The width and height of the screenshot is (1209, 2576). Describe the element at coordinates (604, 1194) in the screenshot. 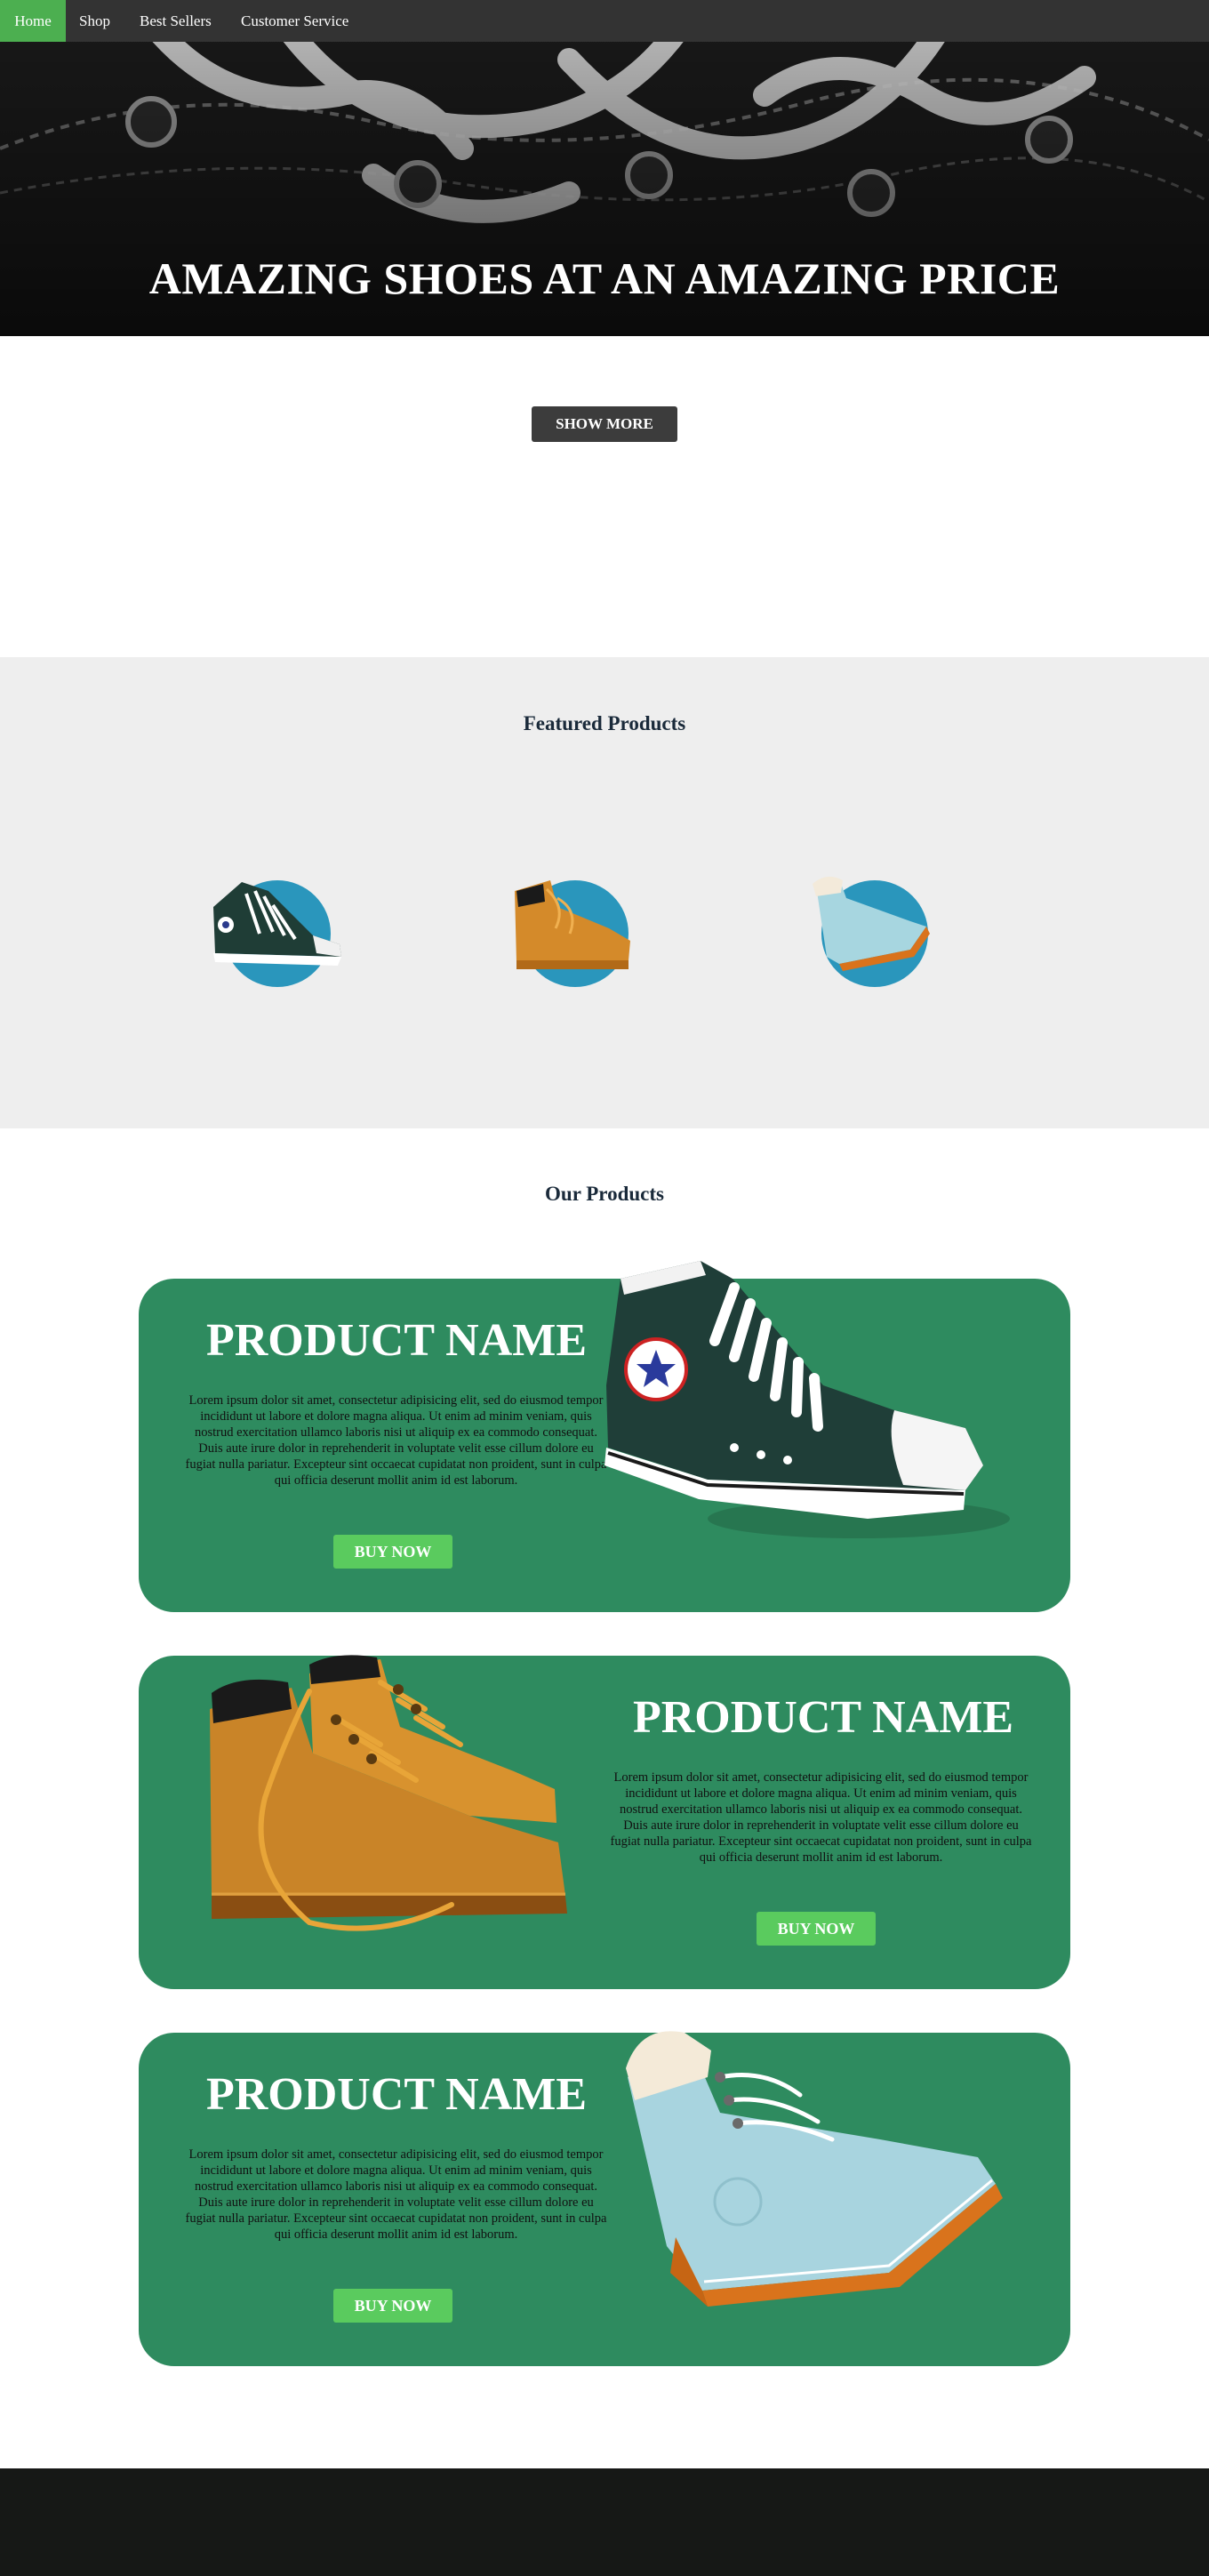

I see `our-products-title: Our Products` at that location.